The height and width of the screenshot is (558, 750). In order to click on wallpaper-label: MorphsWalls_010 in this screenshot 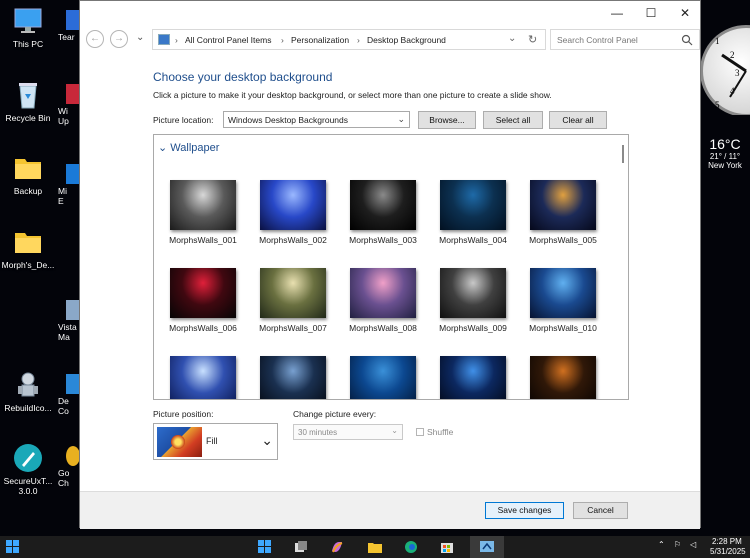, I will do `click(563, 328)`.